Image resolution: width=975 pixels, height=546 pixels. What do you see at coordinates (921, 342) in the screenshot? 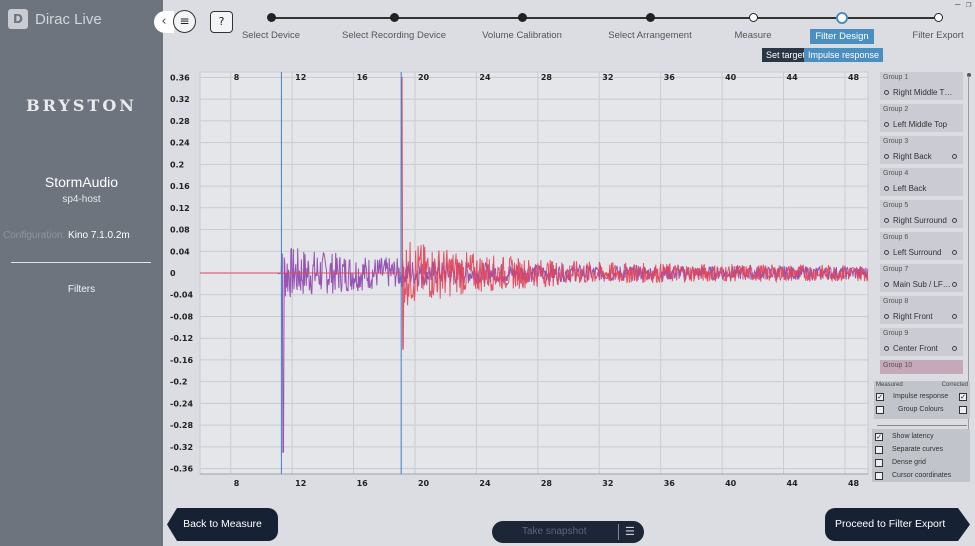
I see `group-item: Group 9 Center Front` at bounding box center [921, 342].